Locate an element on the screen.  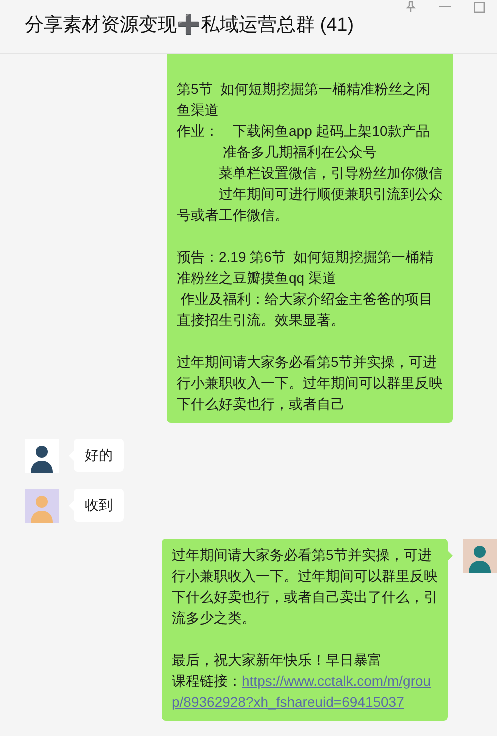
message-text: 菜单栏设置微信，引导粉丝加你微信 is located at coordinates (330, 173).